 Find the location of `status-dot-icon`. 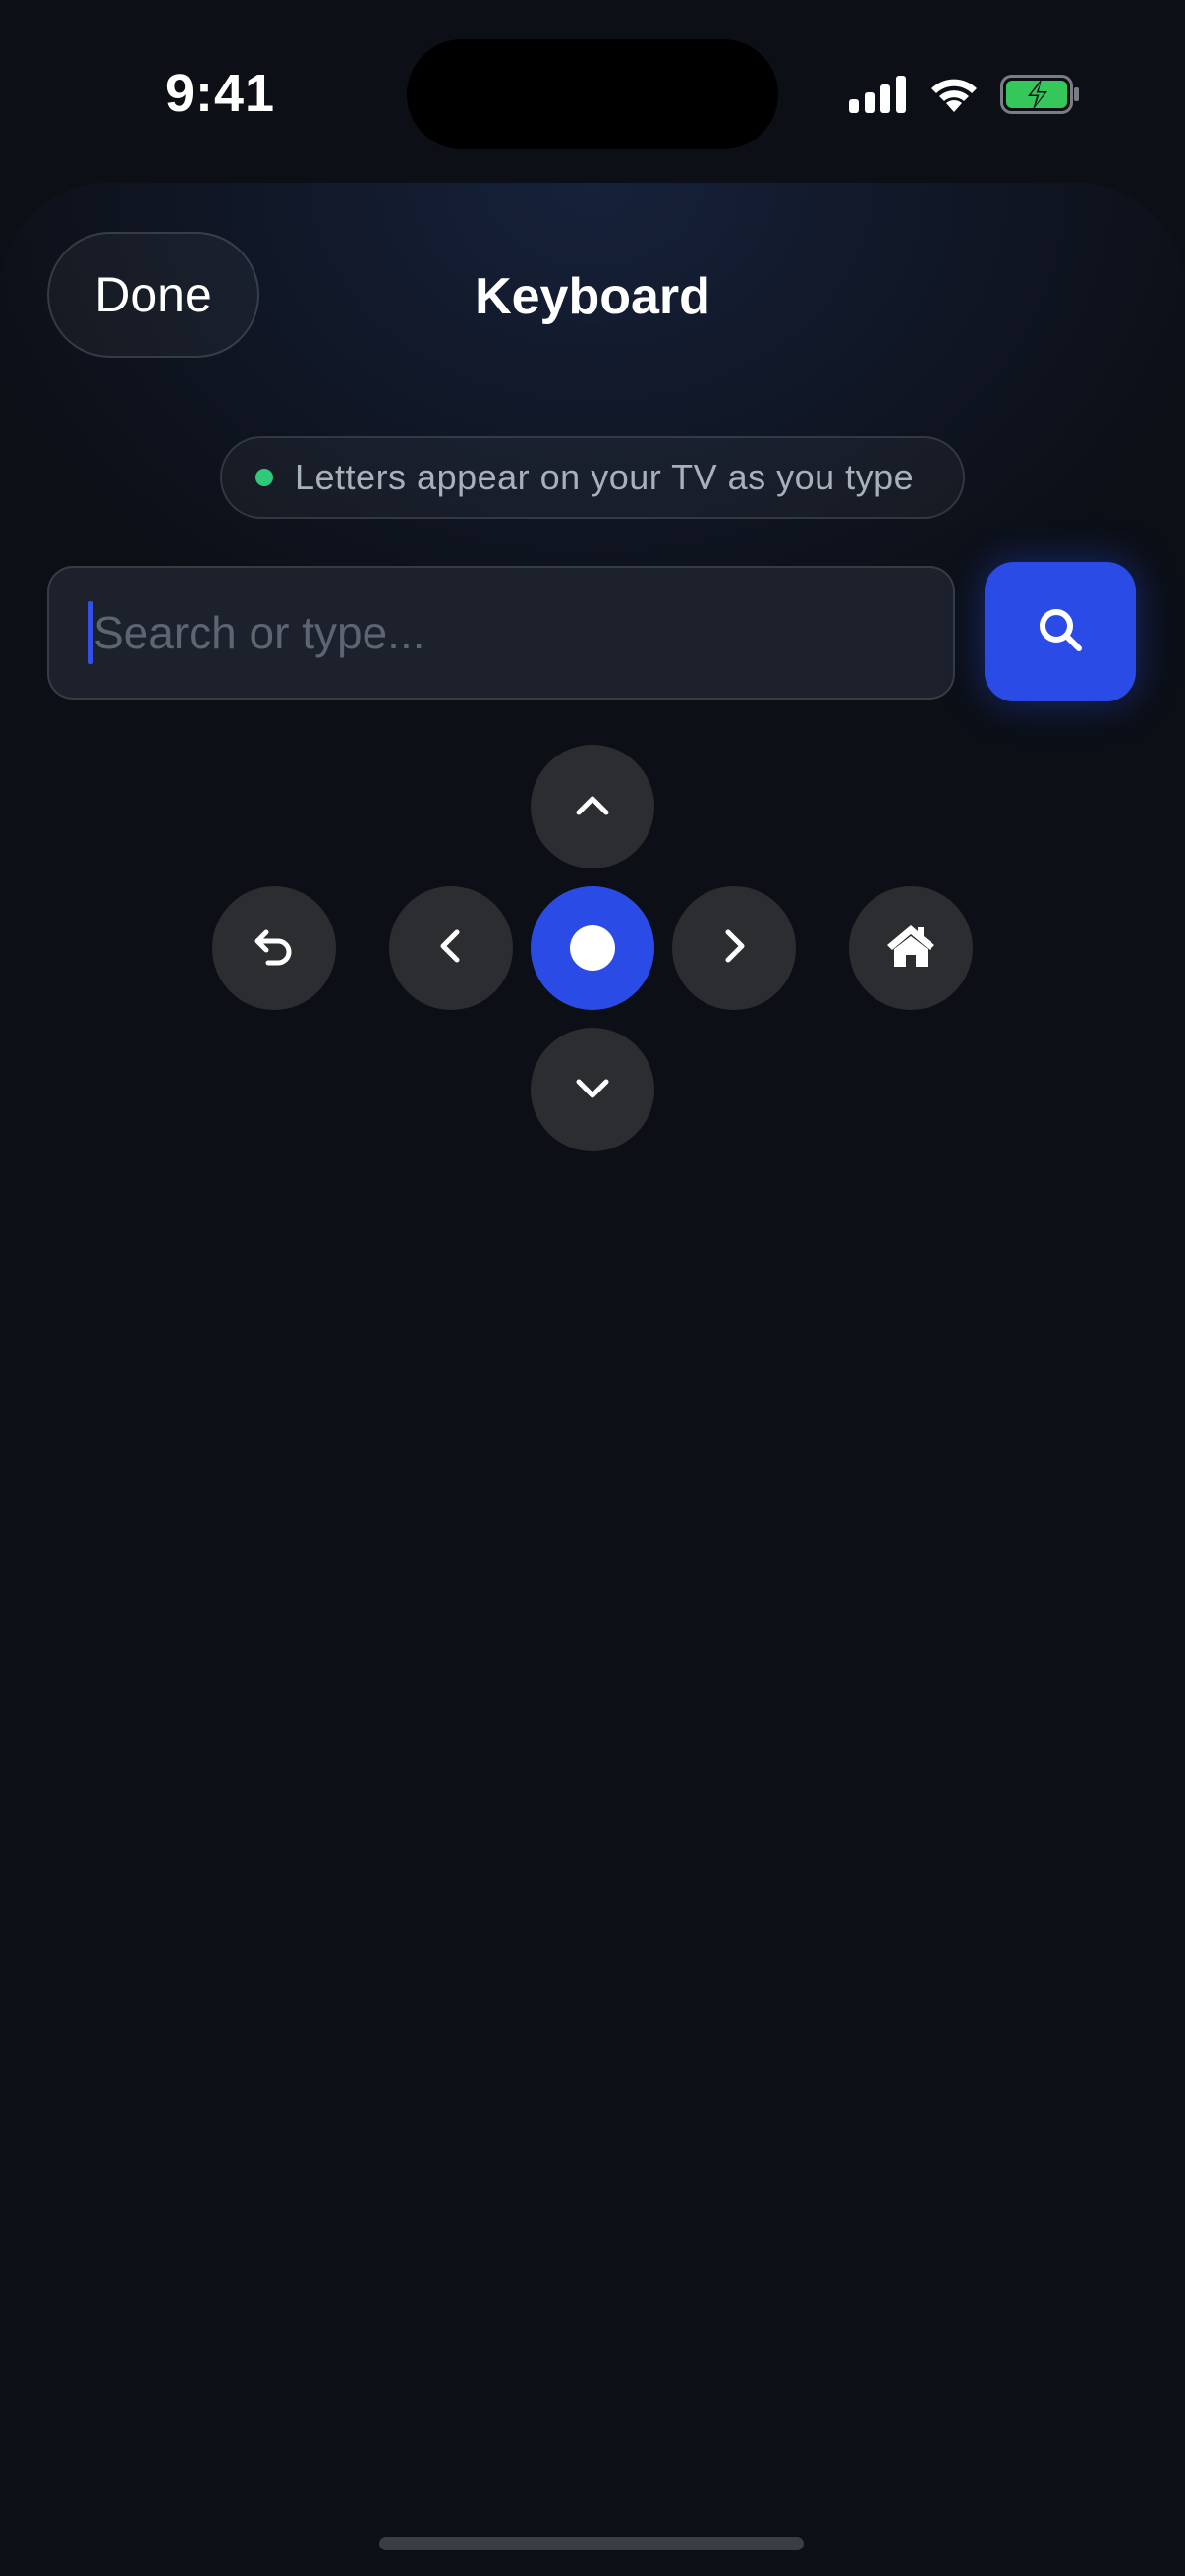

status-dot-icon is located at coordinates (264, 477).